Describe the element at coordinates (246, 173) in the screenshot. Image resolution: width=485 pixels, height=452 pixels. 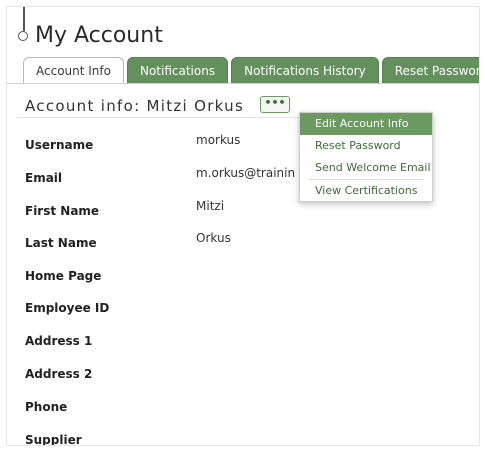
I see `field-value: m.orkus@trainin` at that location.